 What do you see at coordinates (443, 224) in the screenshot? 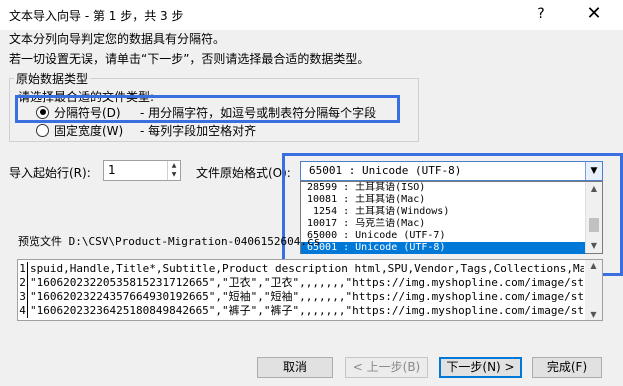
I see `dropdown-option: 10017 : 乌克兰语(Mac)` at bounding box center [443, 224].